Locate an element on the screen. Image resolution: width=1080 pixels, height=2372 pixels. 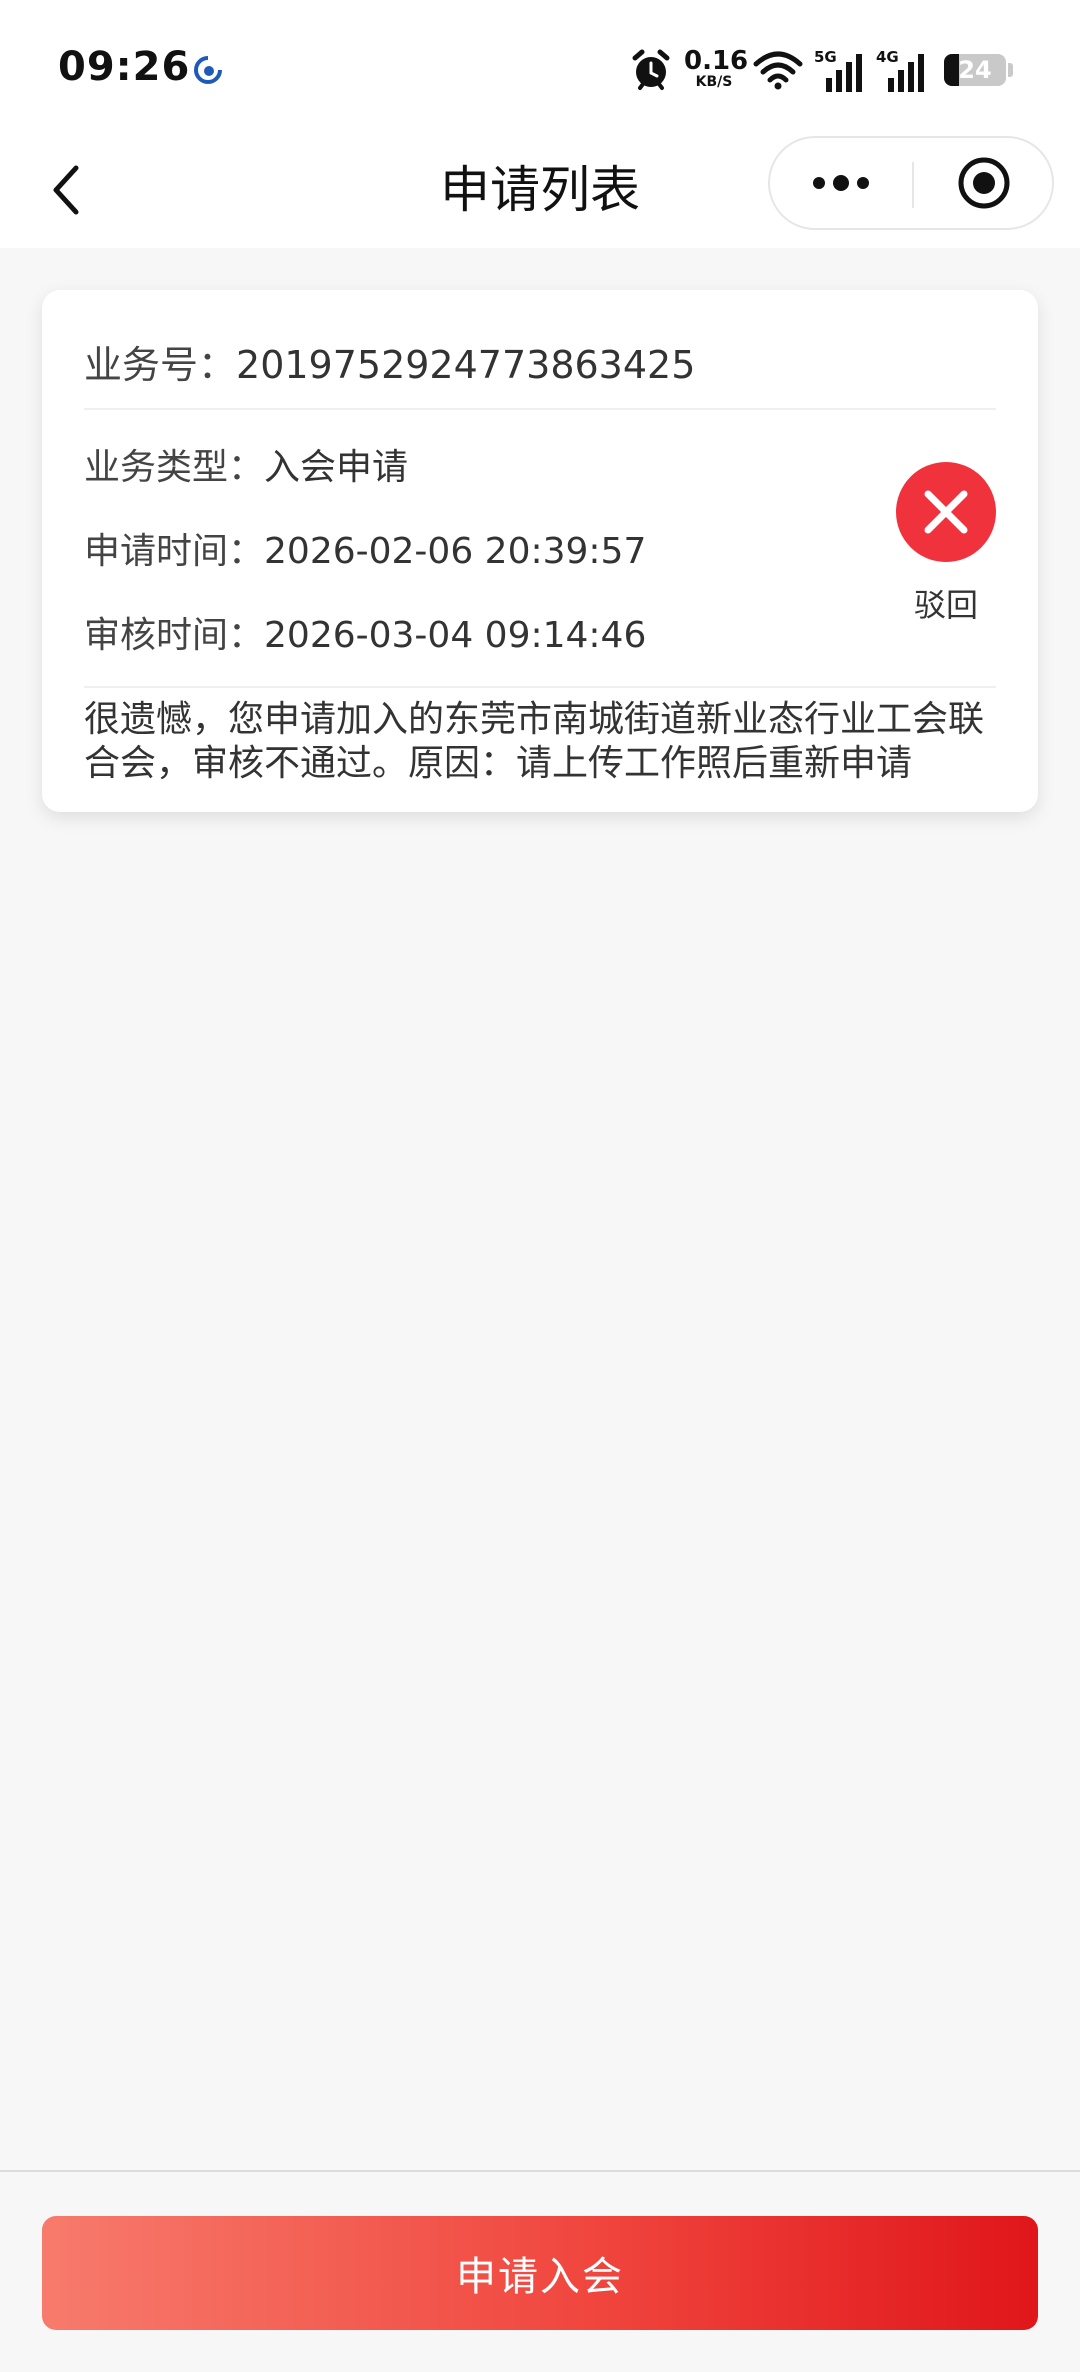
business-number-value: 2019752924773863425 is located at coordinates (466, 365).